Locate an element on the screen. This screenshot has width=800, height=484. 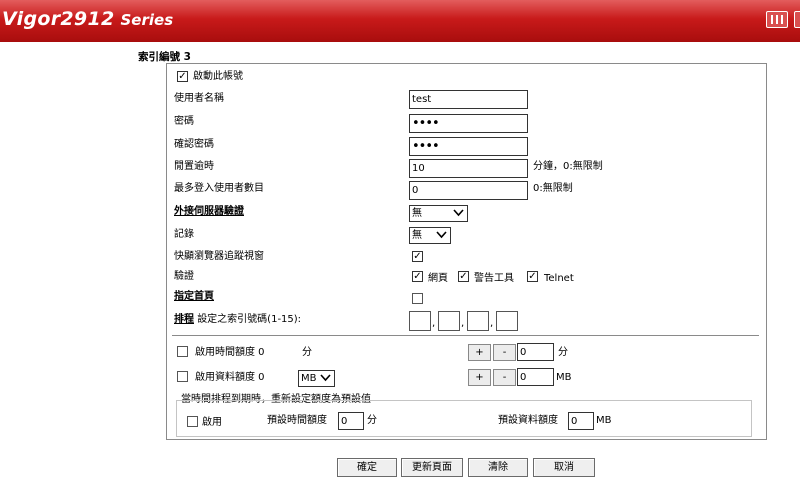
time-quota-minus-button: - is located at coordinates (504, 352).